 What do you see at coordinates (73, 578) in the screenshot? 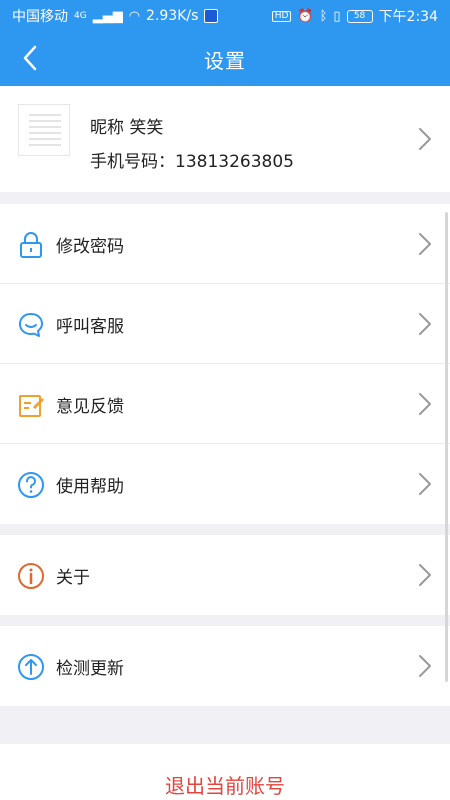
I see `about-label: 关于` at bounding box center [73, 578].